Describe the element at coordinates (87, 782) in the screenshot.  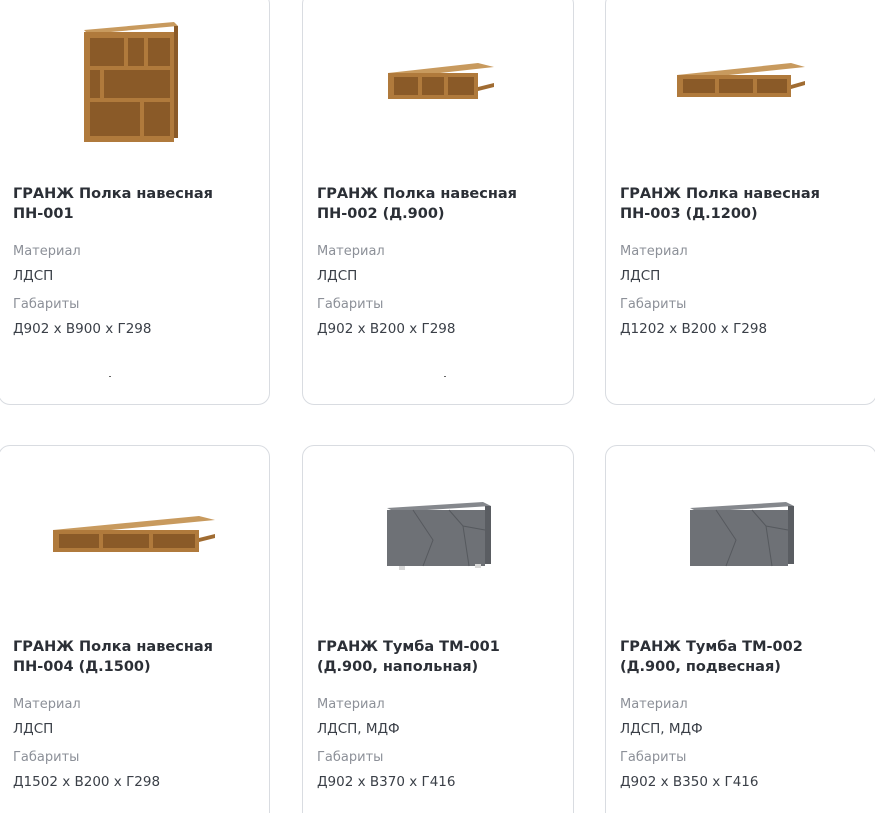
I see `dimensions-value: Д1502 х В200 х Г298` at that location.